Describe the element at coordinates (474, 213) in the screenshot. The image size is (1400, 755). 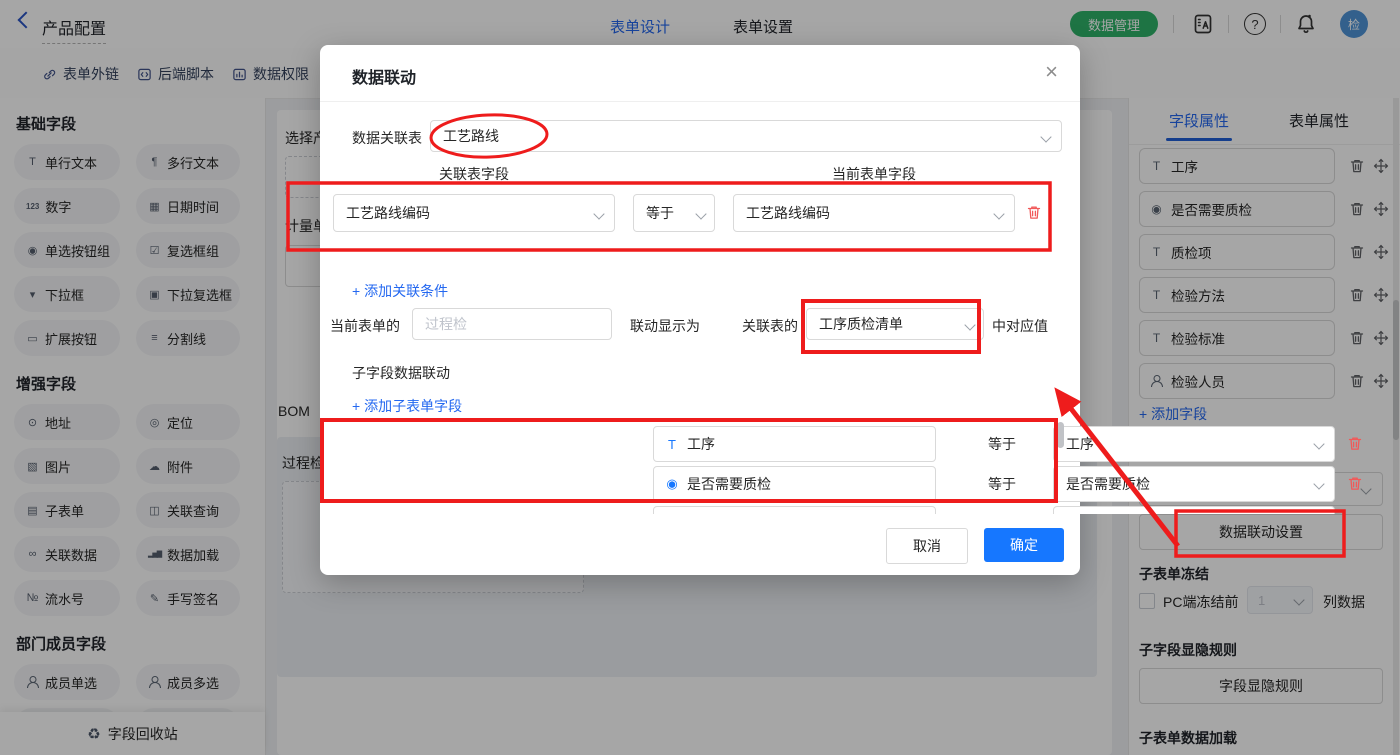
I see `condition-left-select: 工艺路线编码` at that location.